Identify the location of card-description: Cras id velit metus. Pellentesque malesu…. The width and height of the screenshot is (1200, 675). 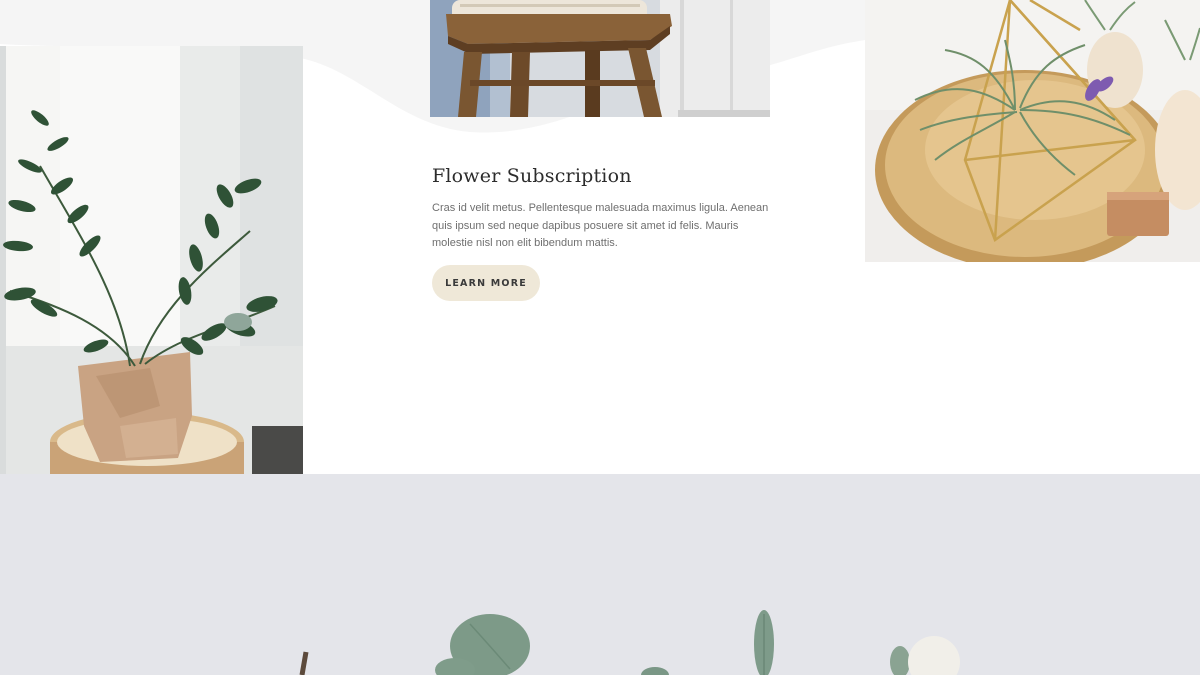
(600, 225).